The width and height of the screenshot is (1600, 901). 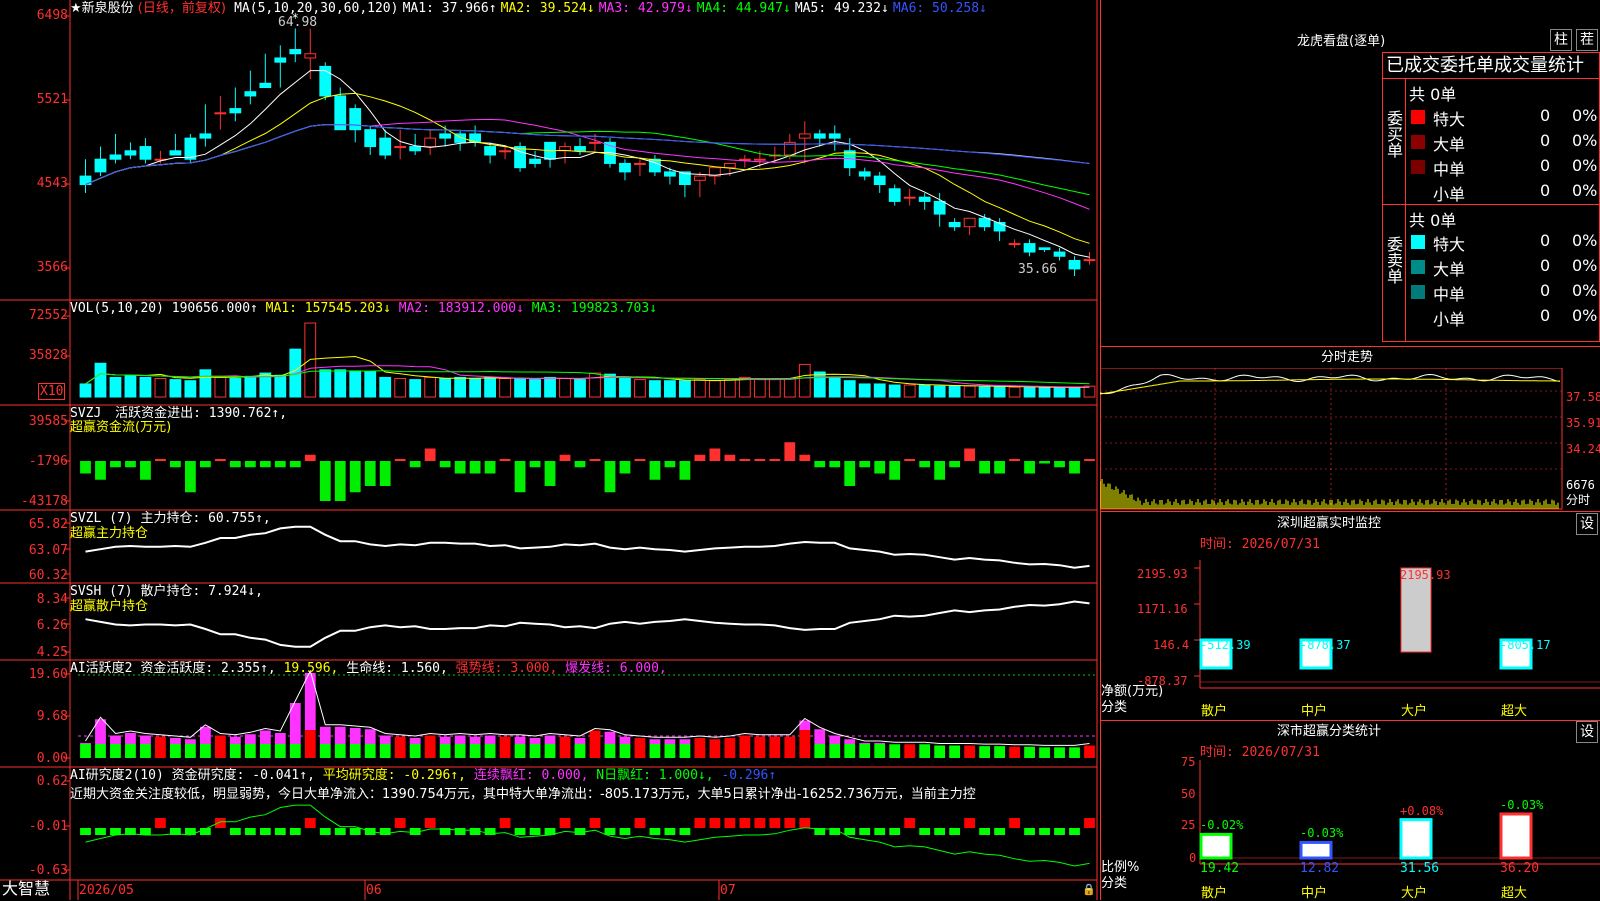 What do you see at coordinates (1350, 439) in the screenshot?
I see `intraday-chart` at bounding box center [1350, 439].